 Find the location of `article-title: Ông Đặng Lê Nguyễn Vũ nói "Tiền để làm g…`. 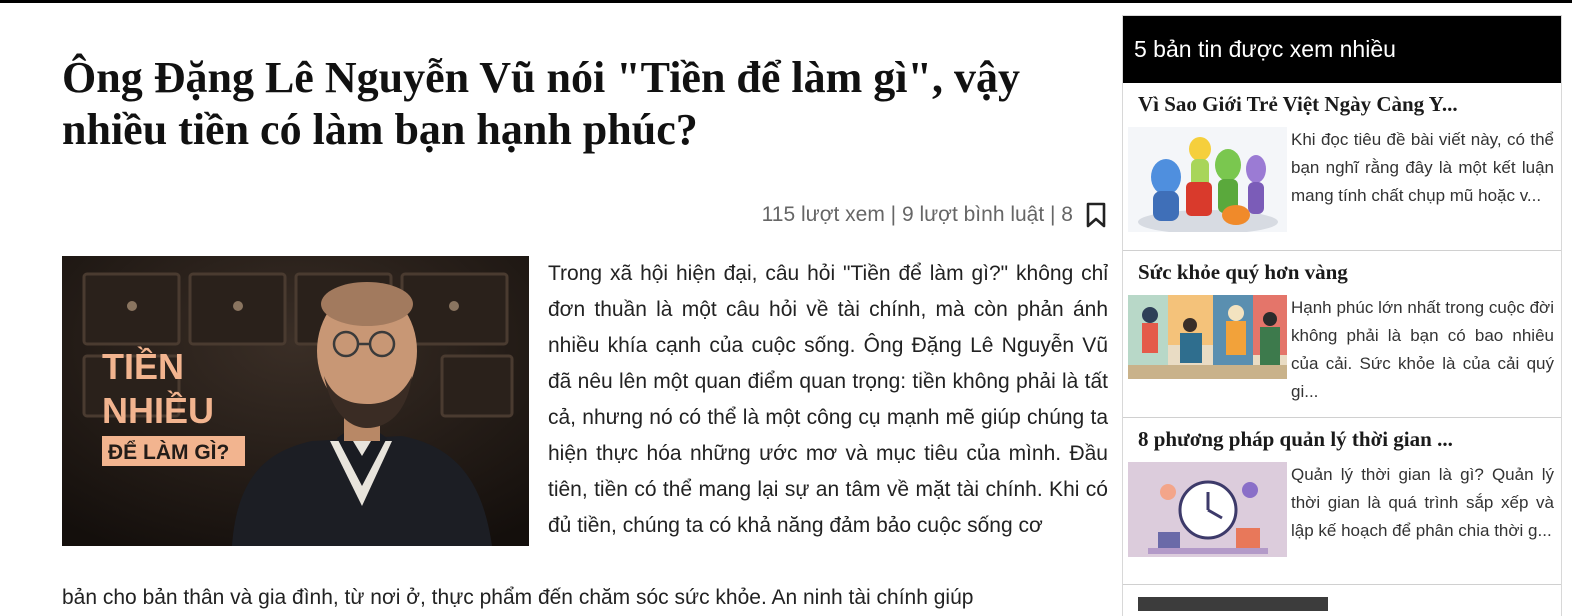

article-title: Ông Đặng Lê Nguyễn Vũ nói "Tiền để làm g… is located at coordinates (541, 103).